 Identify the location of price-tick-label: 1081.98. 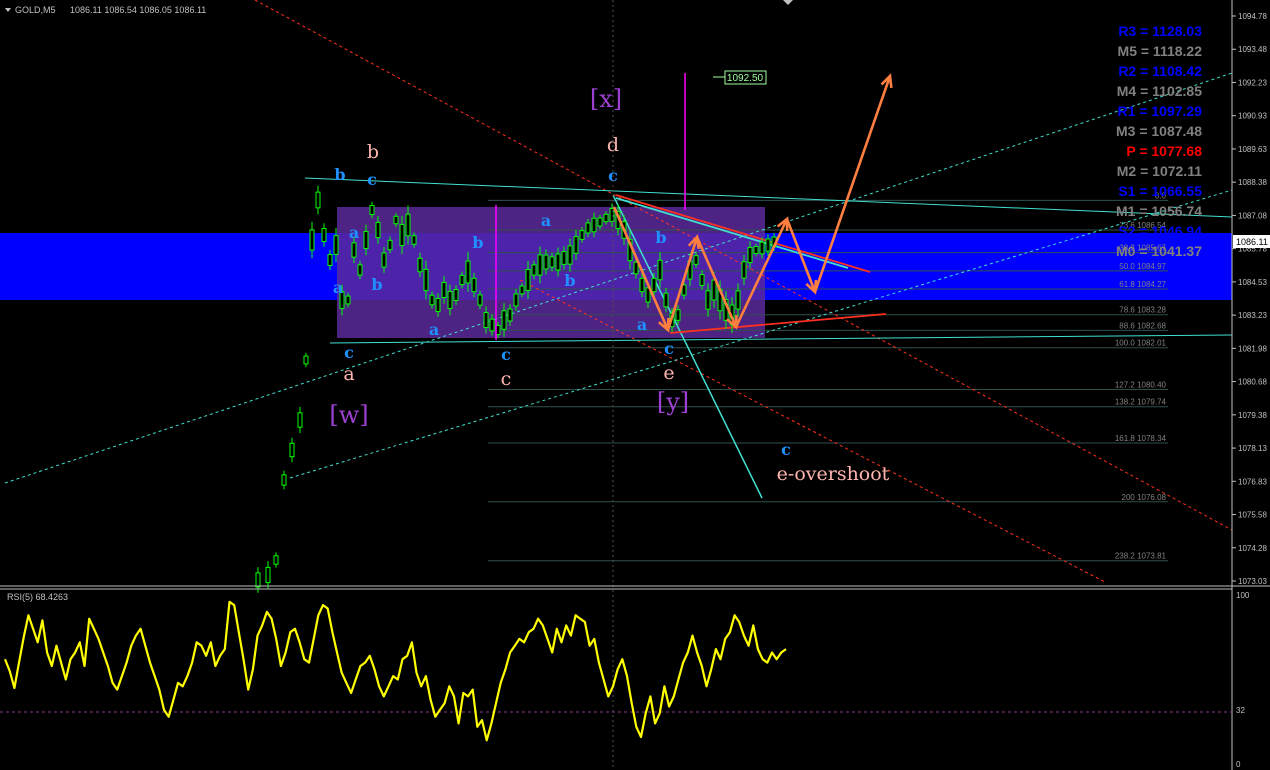
(1252, 348).